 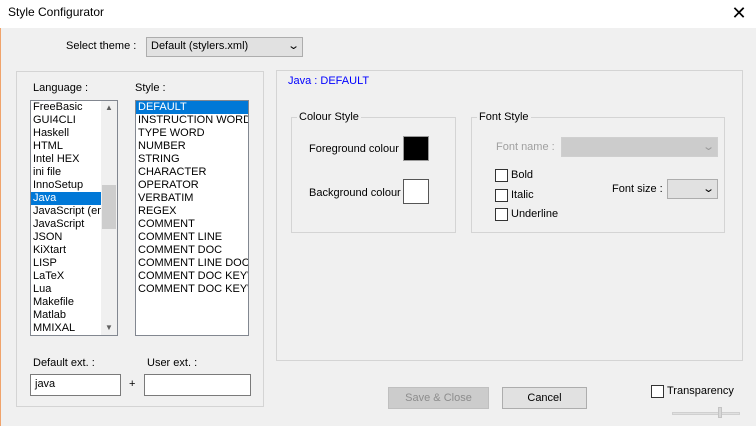 I want to click on transparency-label: Transparency, so click(x=700, y=391).